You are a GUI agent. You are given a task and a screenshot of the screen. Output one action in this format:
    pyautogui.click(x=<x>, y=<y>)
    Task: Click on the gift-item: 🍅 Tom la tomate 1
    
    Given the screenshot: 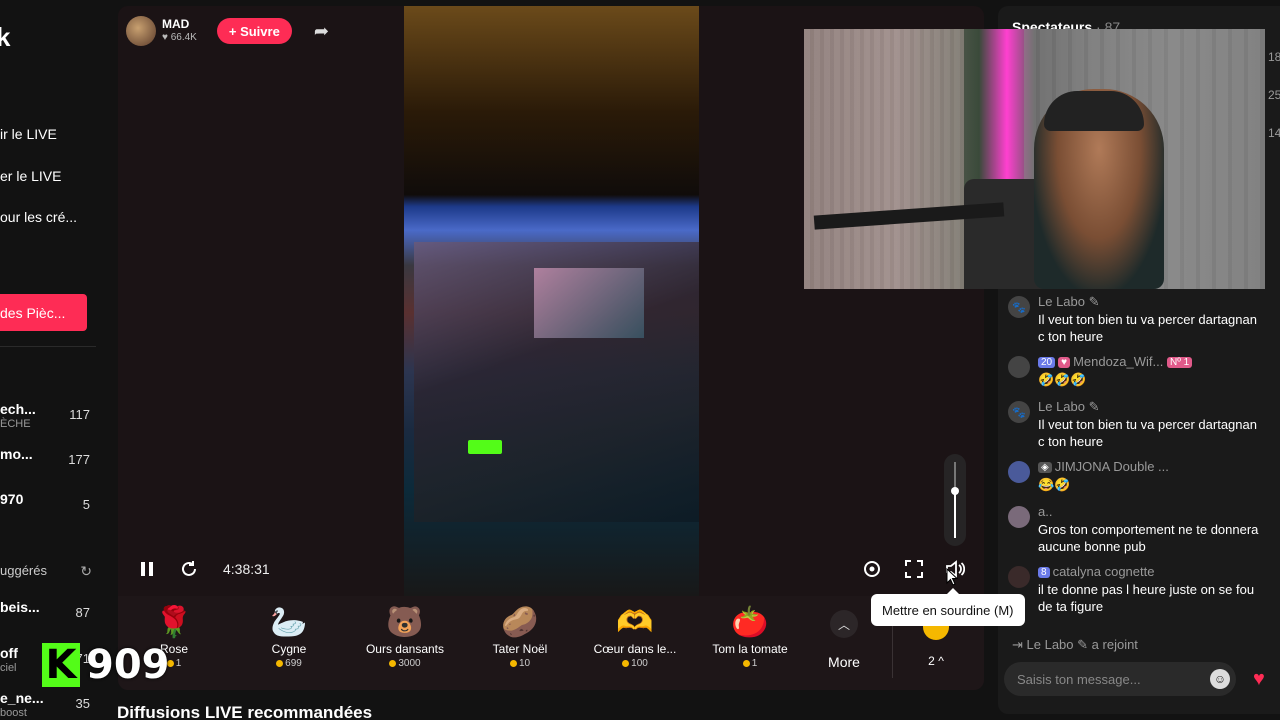 What is the action you would take?
    pyautogui.click(x=750, y=636)
    